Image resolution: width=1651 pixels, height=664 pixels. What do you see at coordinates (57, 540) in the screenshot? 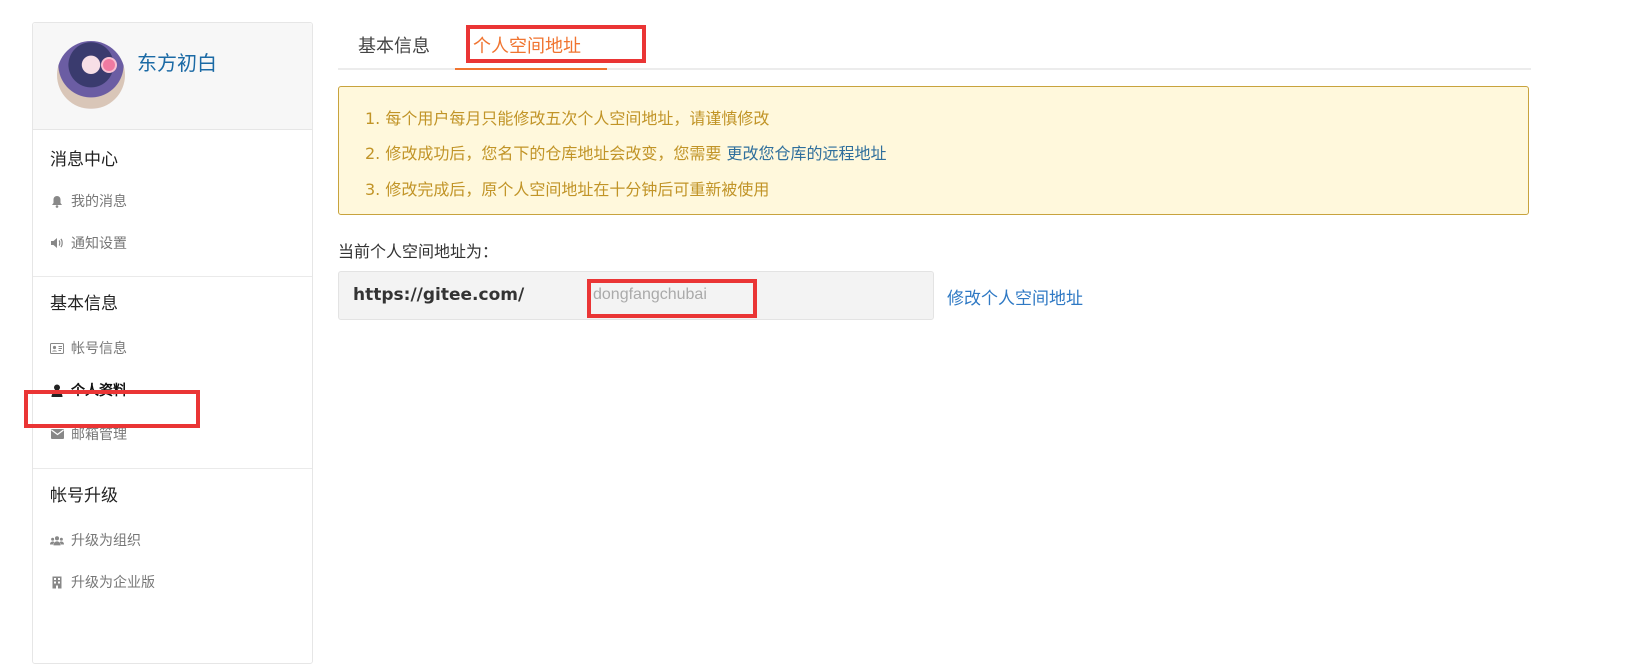
I see `users-icon` at bounding box center [57, 540].